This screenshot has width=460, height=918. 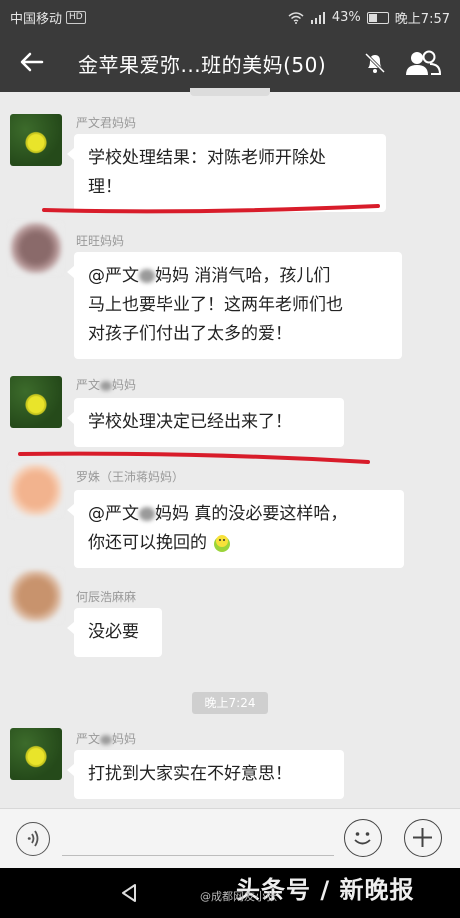 What do you see at coordinates (230, 838) in the screenshot?
I see `input-bar` at bounding box center [230, 838].